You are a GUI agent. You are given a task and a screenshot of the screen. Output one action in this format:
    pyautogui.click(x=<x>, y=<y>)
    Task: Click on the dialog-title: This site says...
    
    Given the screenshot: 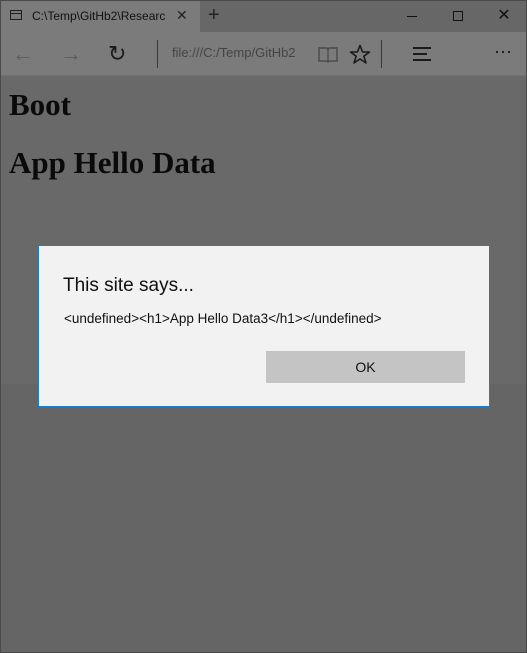 What is the action you would take?
    pyautogui.click(x=128, y=285)
    